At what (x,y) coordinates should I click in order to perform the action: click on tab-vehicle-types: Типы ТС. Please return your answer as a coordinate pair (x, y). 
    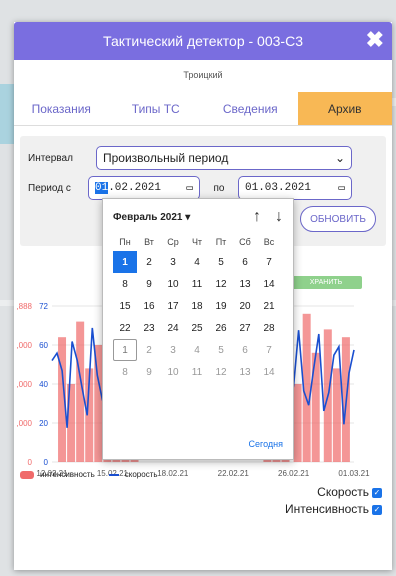
    Looking at the image, I should click on (156, 108).